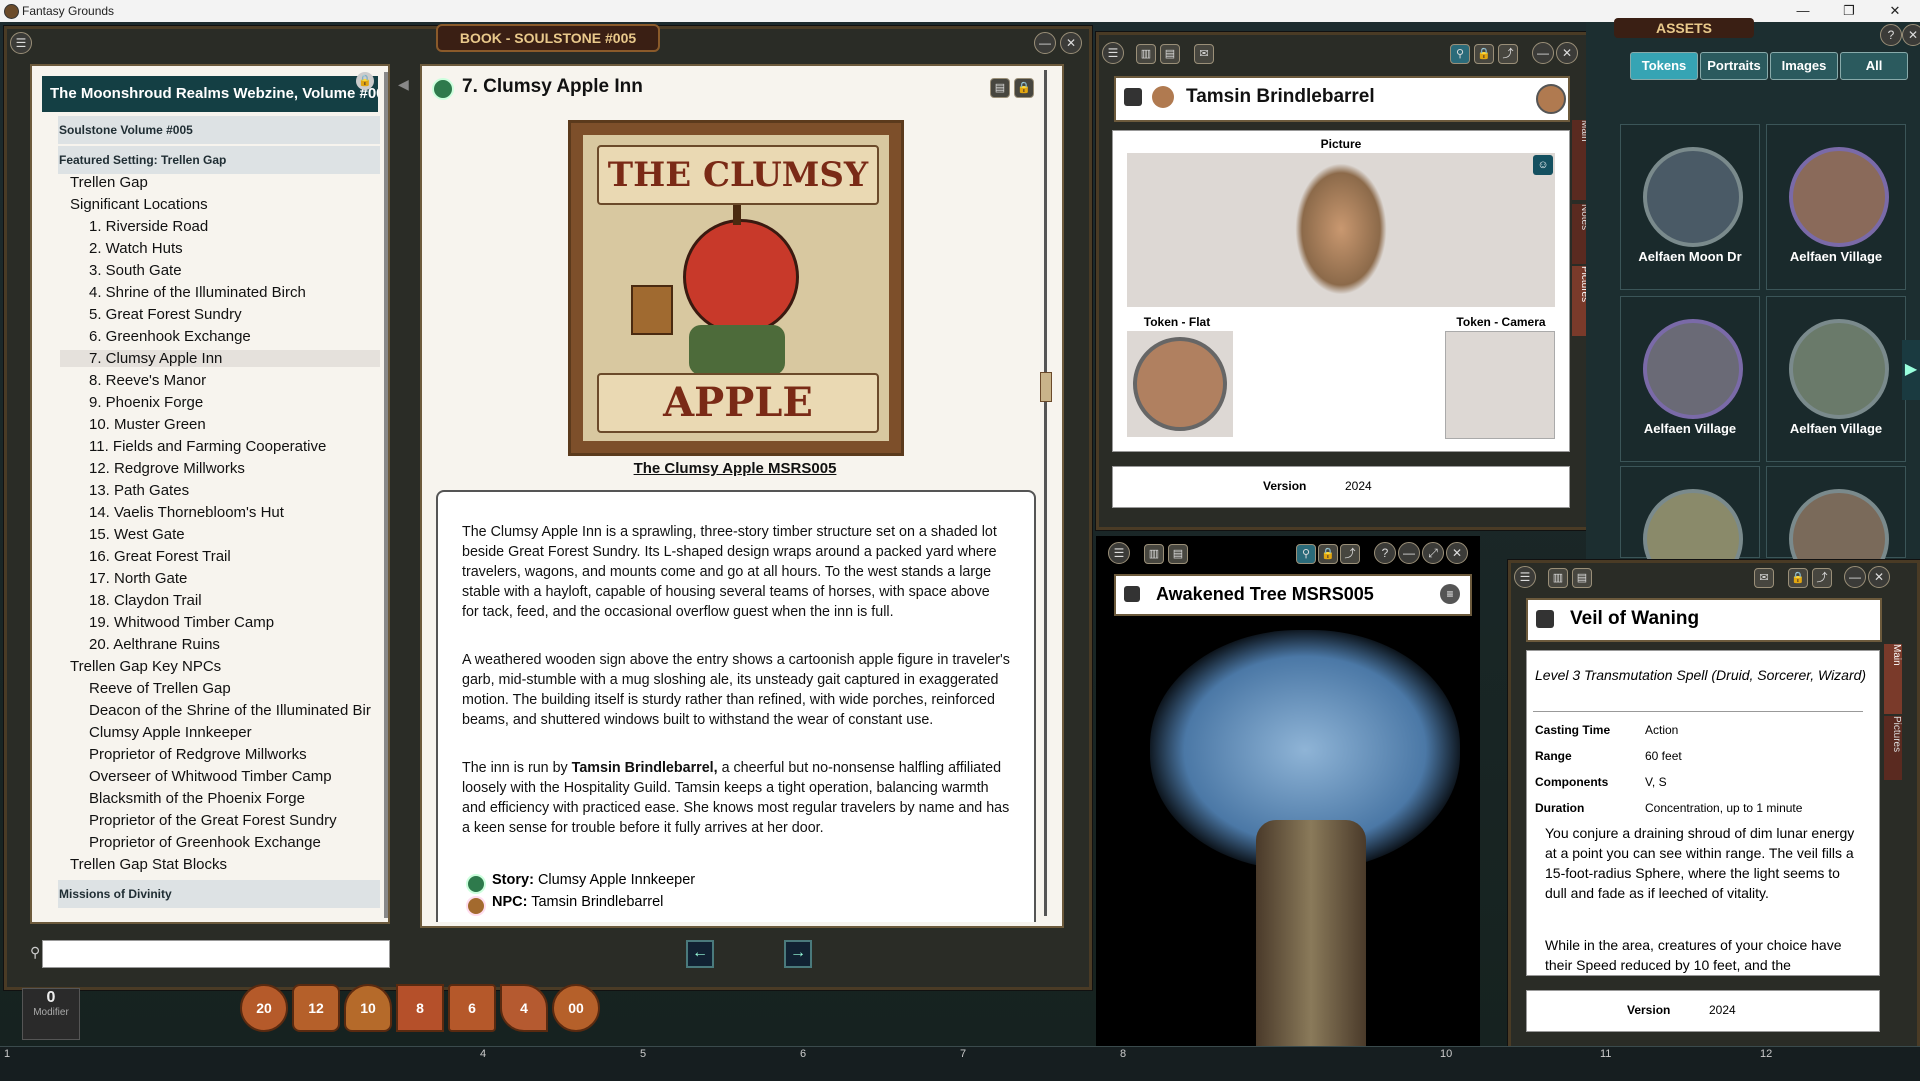  I want to click on hotbar-slot: 7, so click(963, 1054).